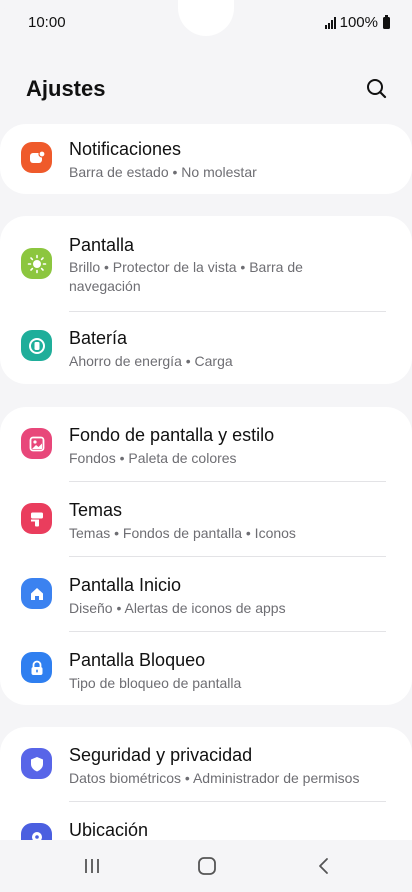 The width and height of the screenshot is (412, 892). What do you see at coordinates (151, 361) in the screenshot?
I see `item-subtitle: Ahorro de energía • Carga` at bounding box center [151, 361].